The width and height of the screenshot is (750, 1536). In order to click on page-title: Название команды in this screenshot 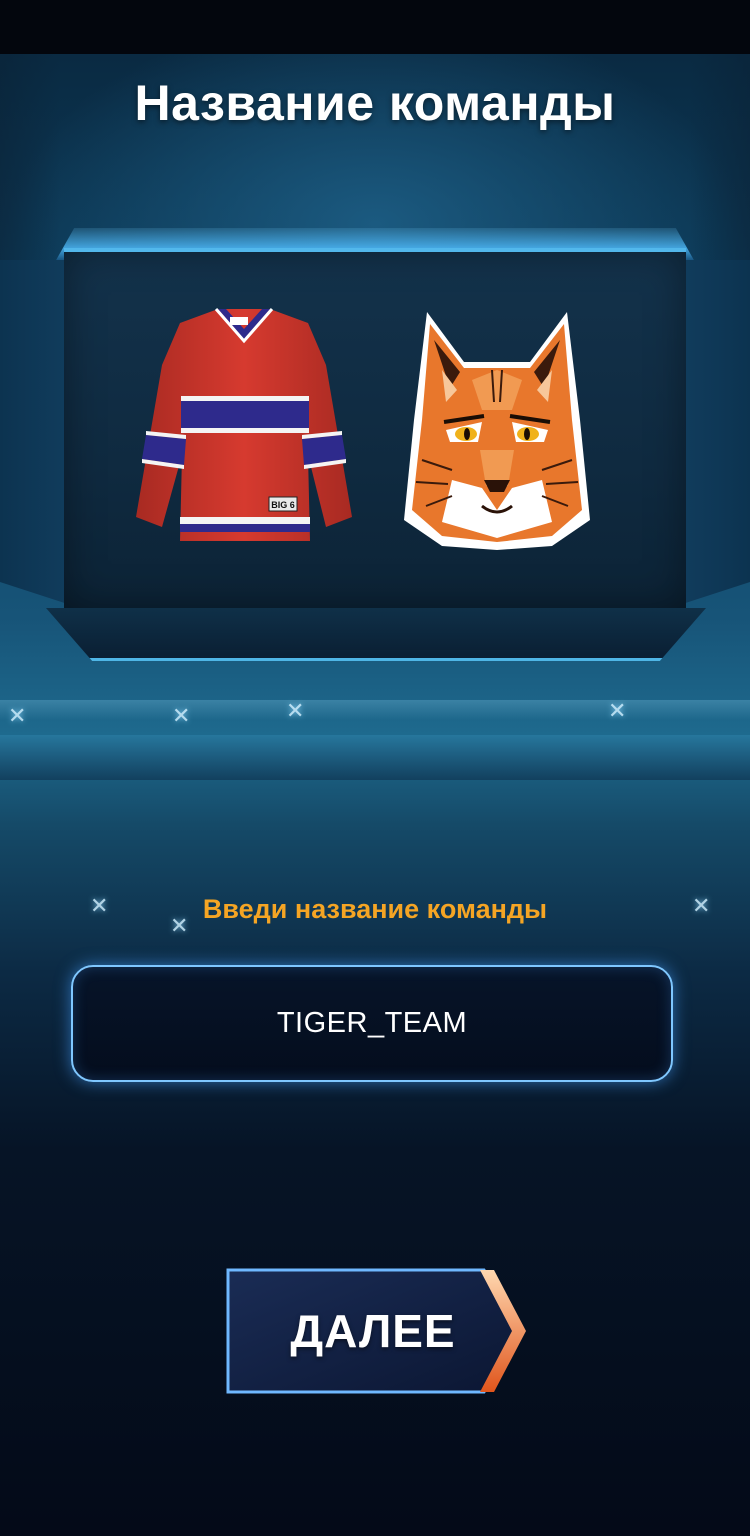, I will do `click(375, 103)`.